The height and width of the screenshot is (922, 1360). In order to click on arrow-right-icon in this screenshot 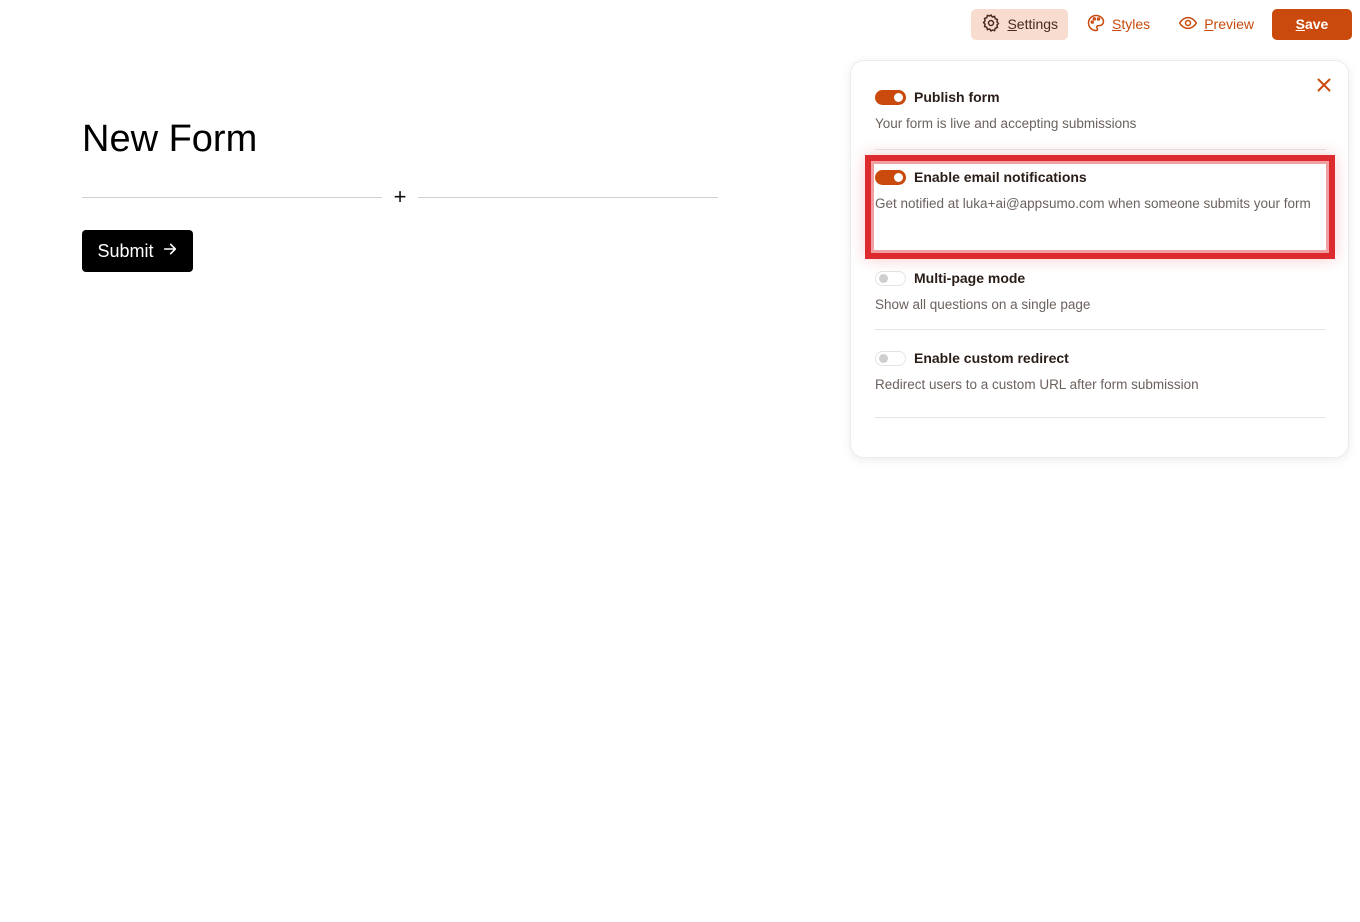, I will do `click(170, 251)`.